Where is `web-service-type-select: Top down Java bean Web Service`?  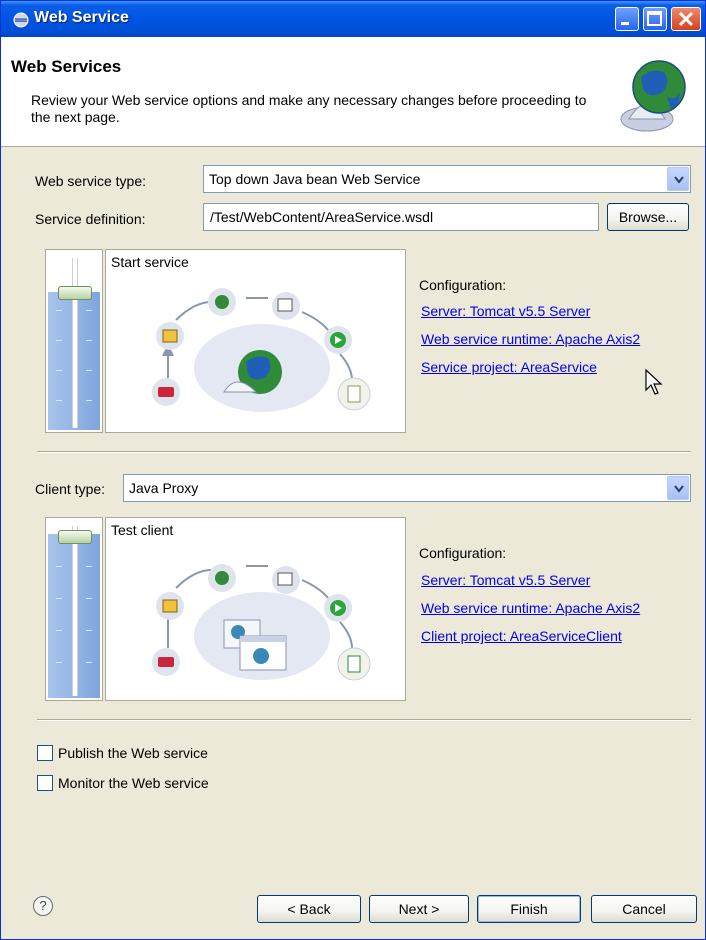
web-service-type-select: Top down Java bean Web Service is located at coordinates (447, 179).